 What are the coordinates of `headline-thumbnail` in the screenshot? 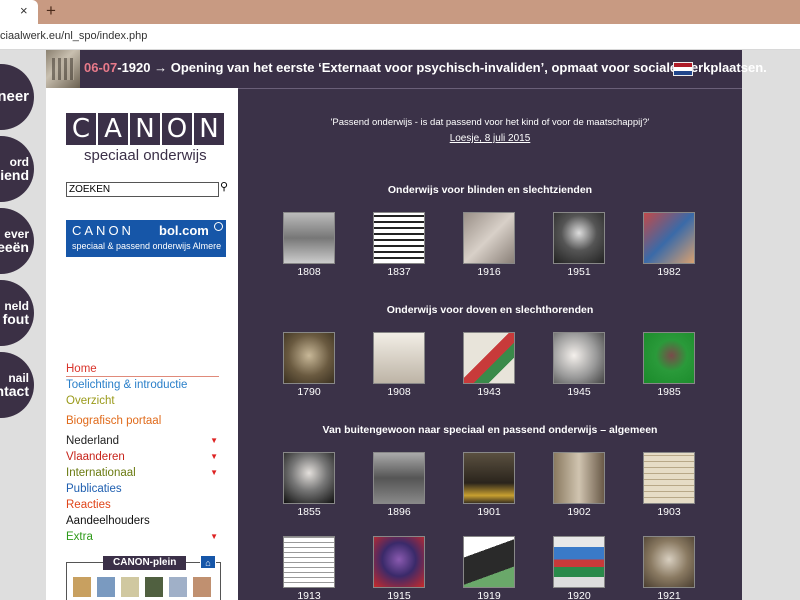 It's located at (63, 69).